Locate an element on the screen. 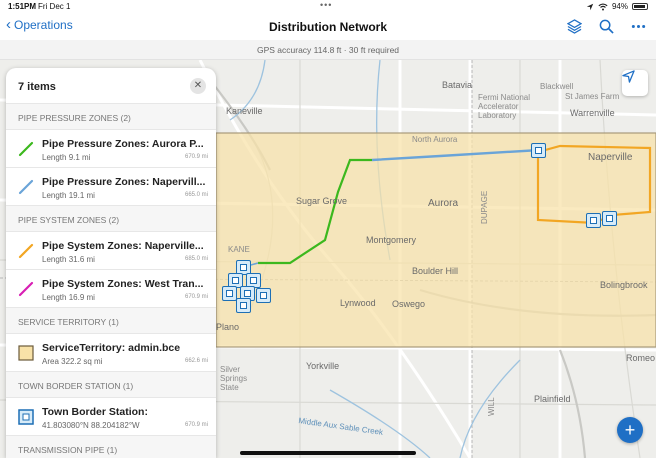 This screenshot has height=458, width=656. map-label-montgomery: Montgomery is located at coordinates (391, 240).